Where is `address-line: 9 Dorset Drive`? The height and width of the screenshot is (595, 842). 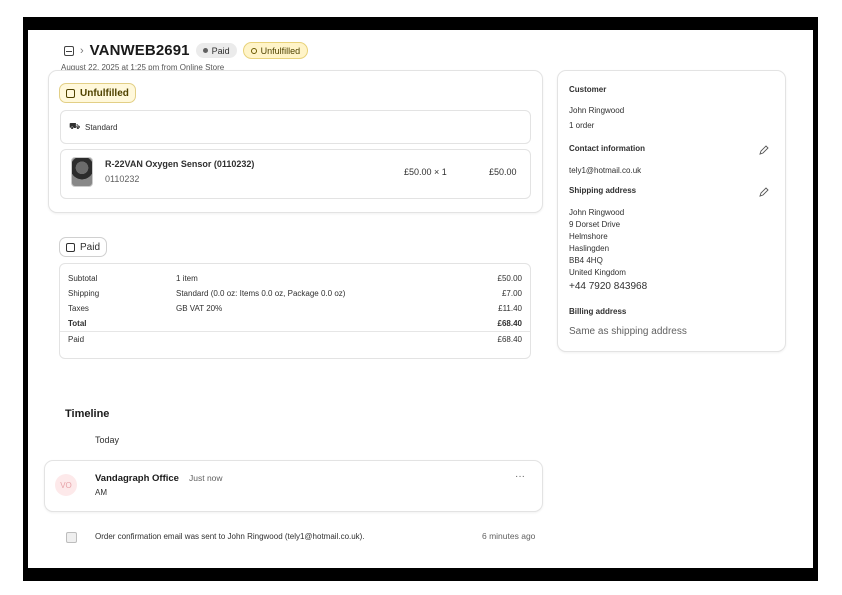 address-line: 9 Dorset Drive is located at coordinates (595, 224).